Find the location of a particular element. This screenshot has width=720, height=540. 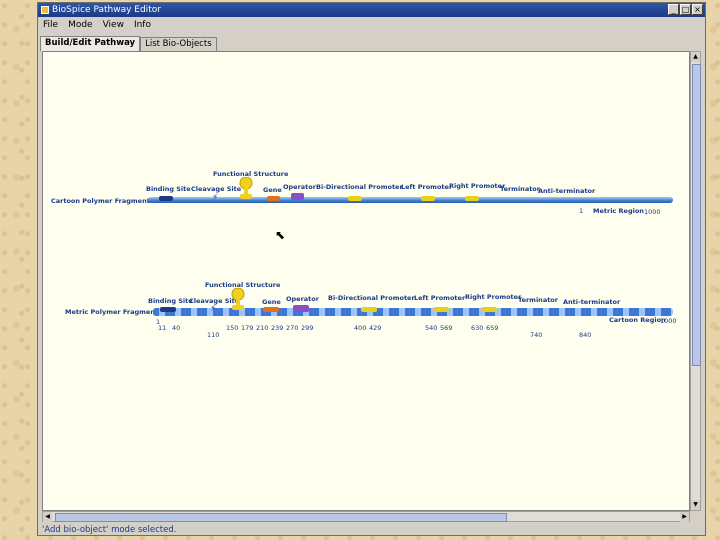

title-bar: BioSpice Pathway Editor _ □ × is located at coordinates (371, 10).